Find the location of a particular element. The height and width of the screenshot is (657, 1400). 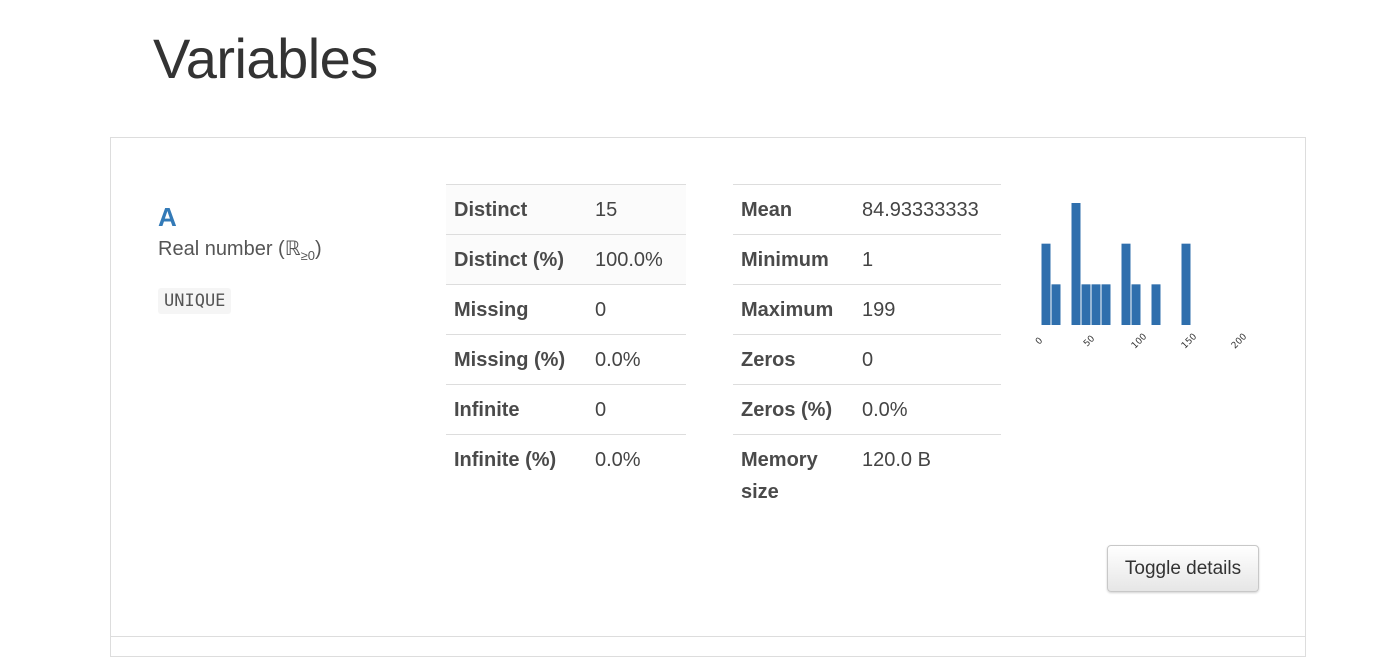

stats-row: Minimum 1 is located at coordinates (867, 259).